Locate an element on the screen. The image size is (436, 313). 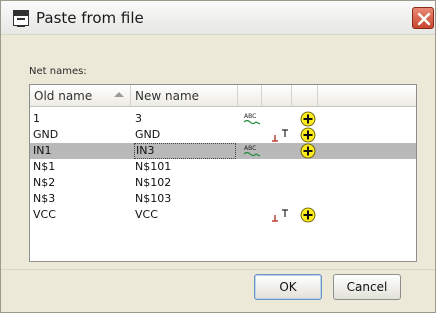
column-header-label: Old name is located at coordinates (63, 96).